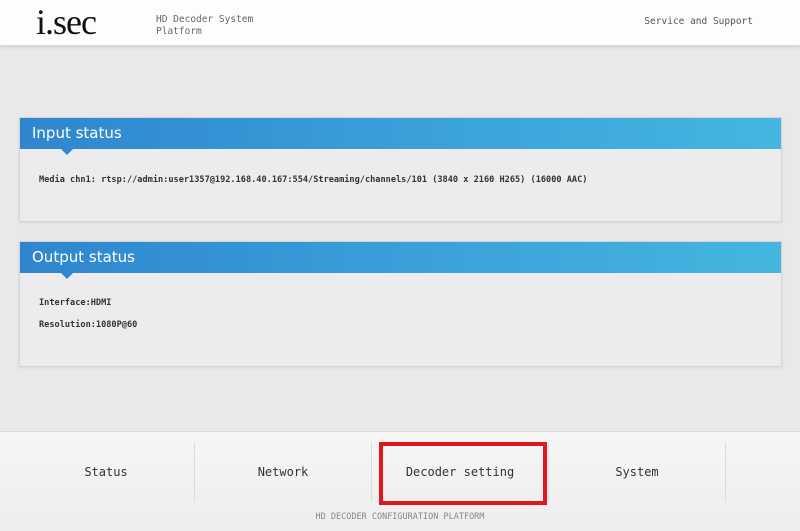 The width and height of the screenshot is (800, 531). What do you see at coordinates (216, 26) in the screenshot?
I see `platform-subtitle: HD Decoder System Platform` at bounding box center [216, 26].